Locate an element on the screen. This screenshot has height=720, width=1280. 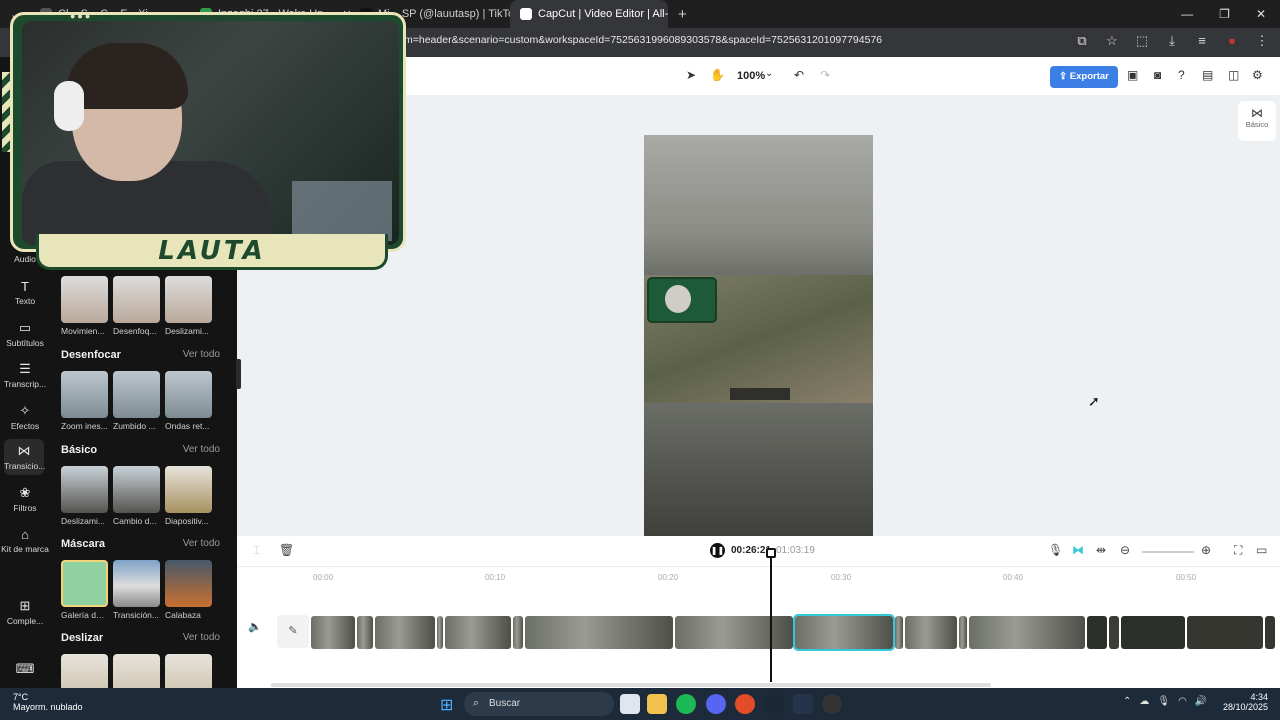
weather-widget: 7°C Mayorm. nublado is located at coordinates (48, 702).